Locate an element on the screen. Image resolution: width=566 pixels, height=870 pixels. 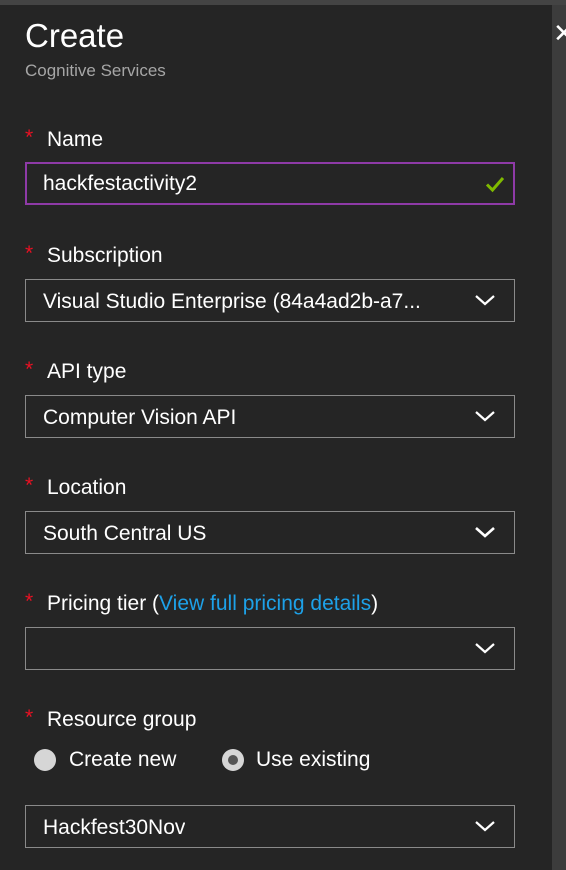
create-new-label: Create new is located at coordinates (122, 760).